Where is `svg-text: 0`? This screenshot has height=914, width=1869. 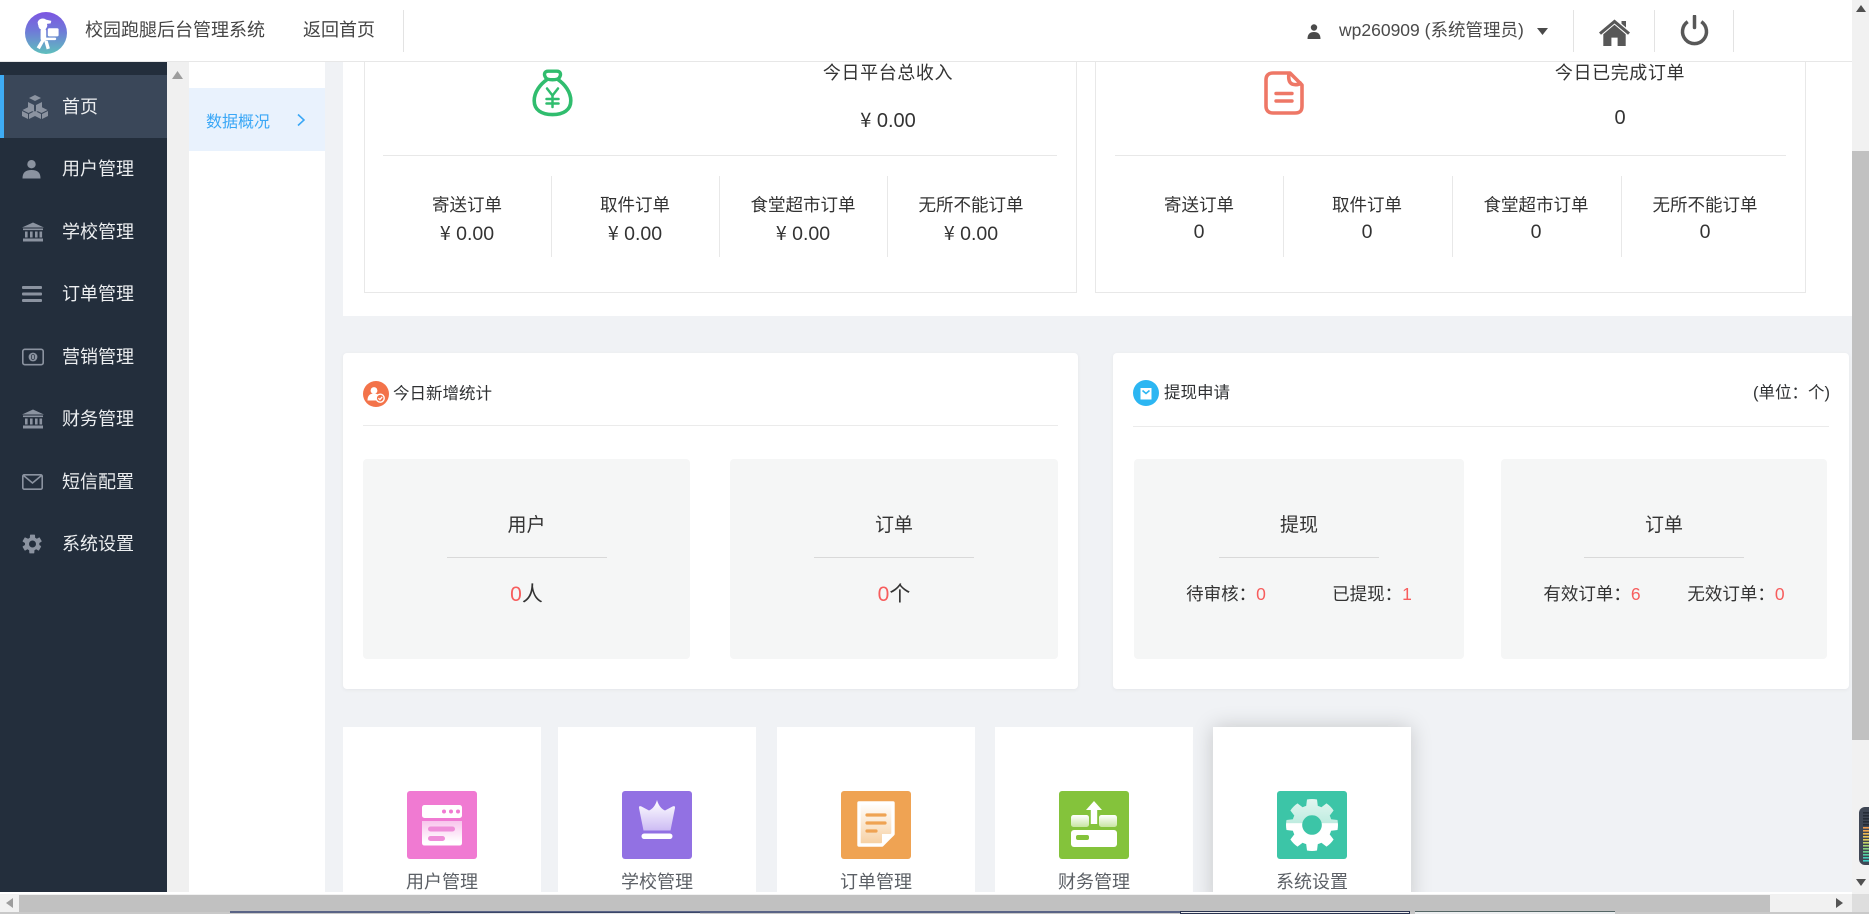
svg-text: 0 is located at coordinates (33, 356).